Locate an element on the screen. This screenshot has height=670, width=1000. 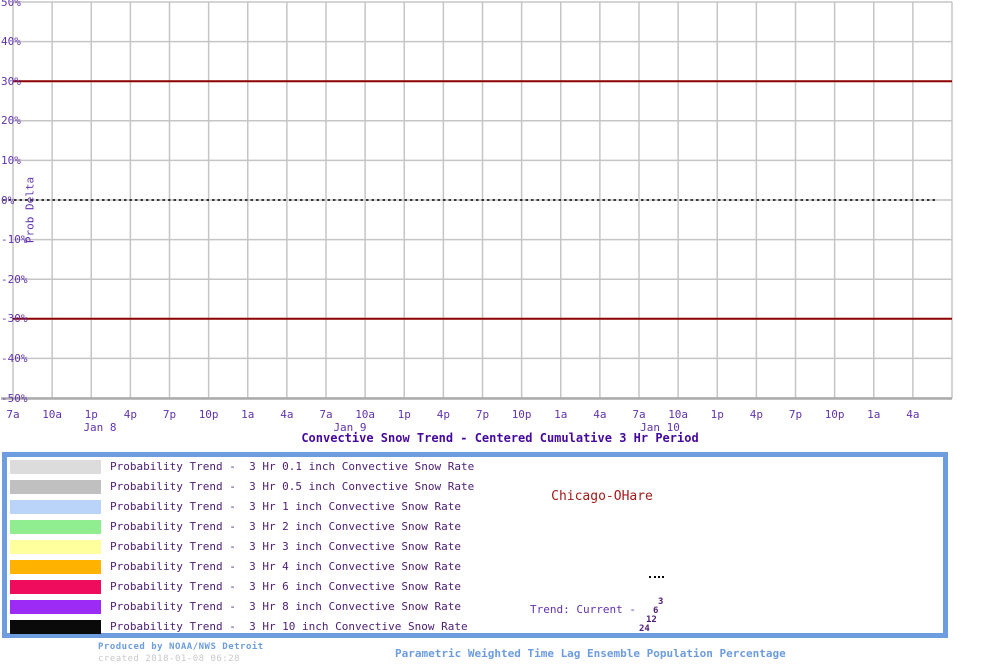
footer-created-timestamp: created 2018-01-08 06:28 is located at coordinates (169, 659).